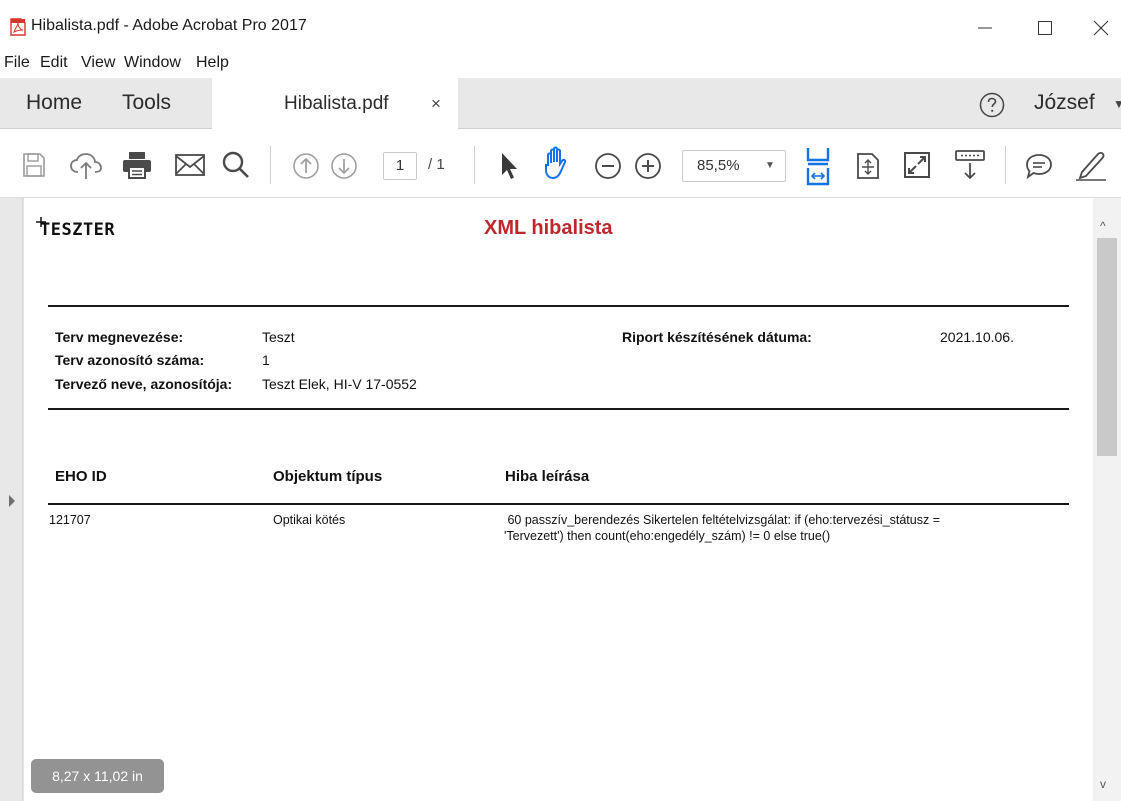  I want to click on close-window-button, so click(1099, 28).